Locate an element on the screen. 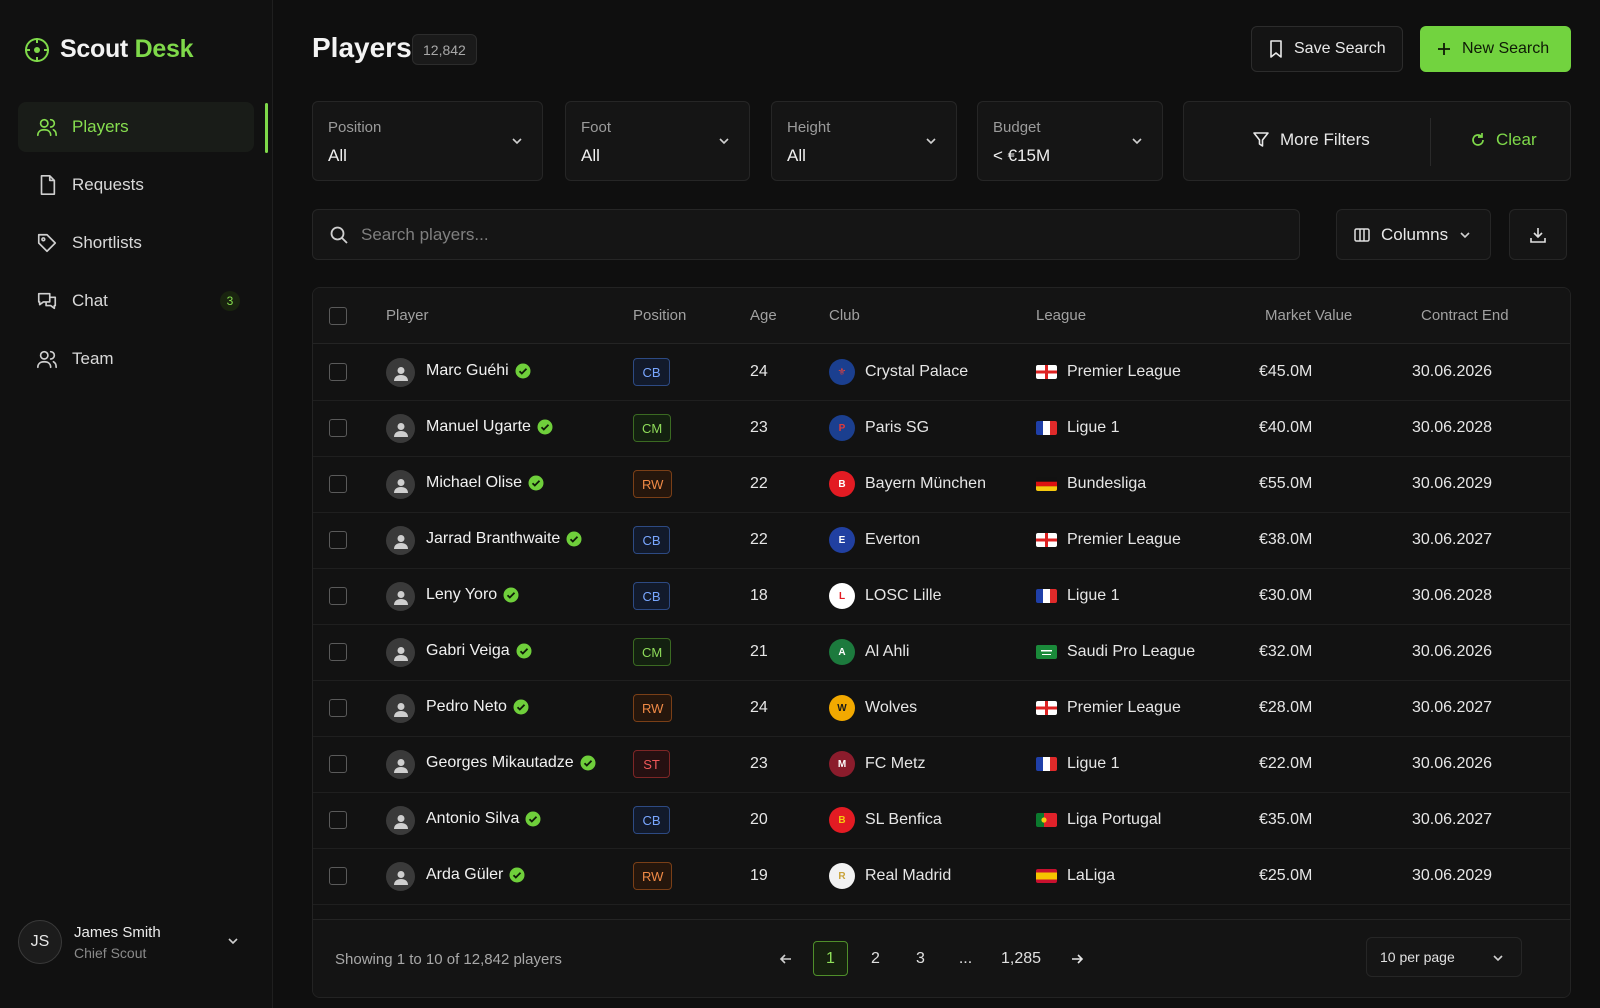 This screenshot has width=1600, height=1008. player-name: Leny Yoro is located at coordinates (472, 595).